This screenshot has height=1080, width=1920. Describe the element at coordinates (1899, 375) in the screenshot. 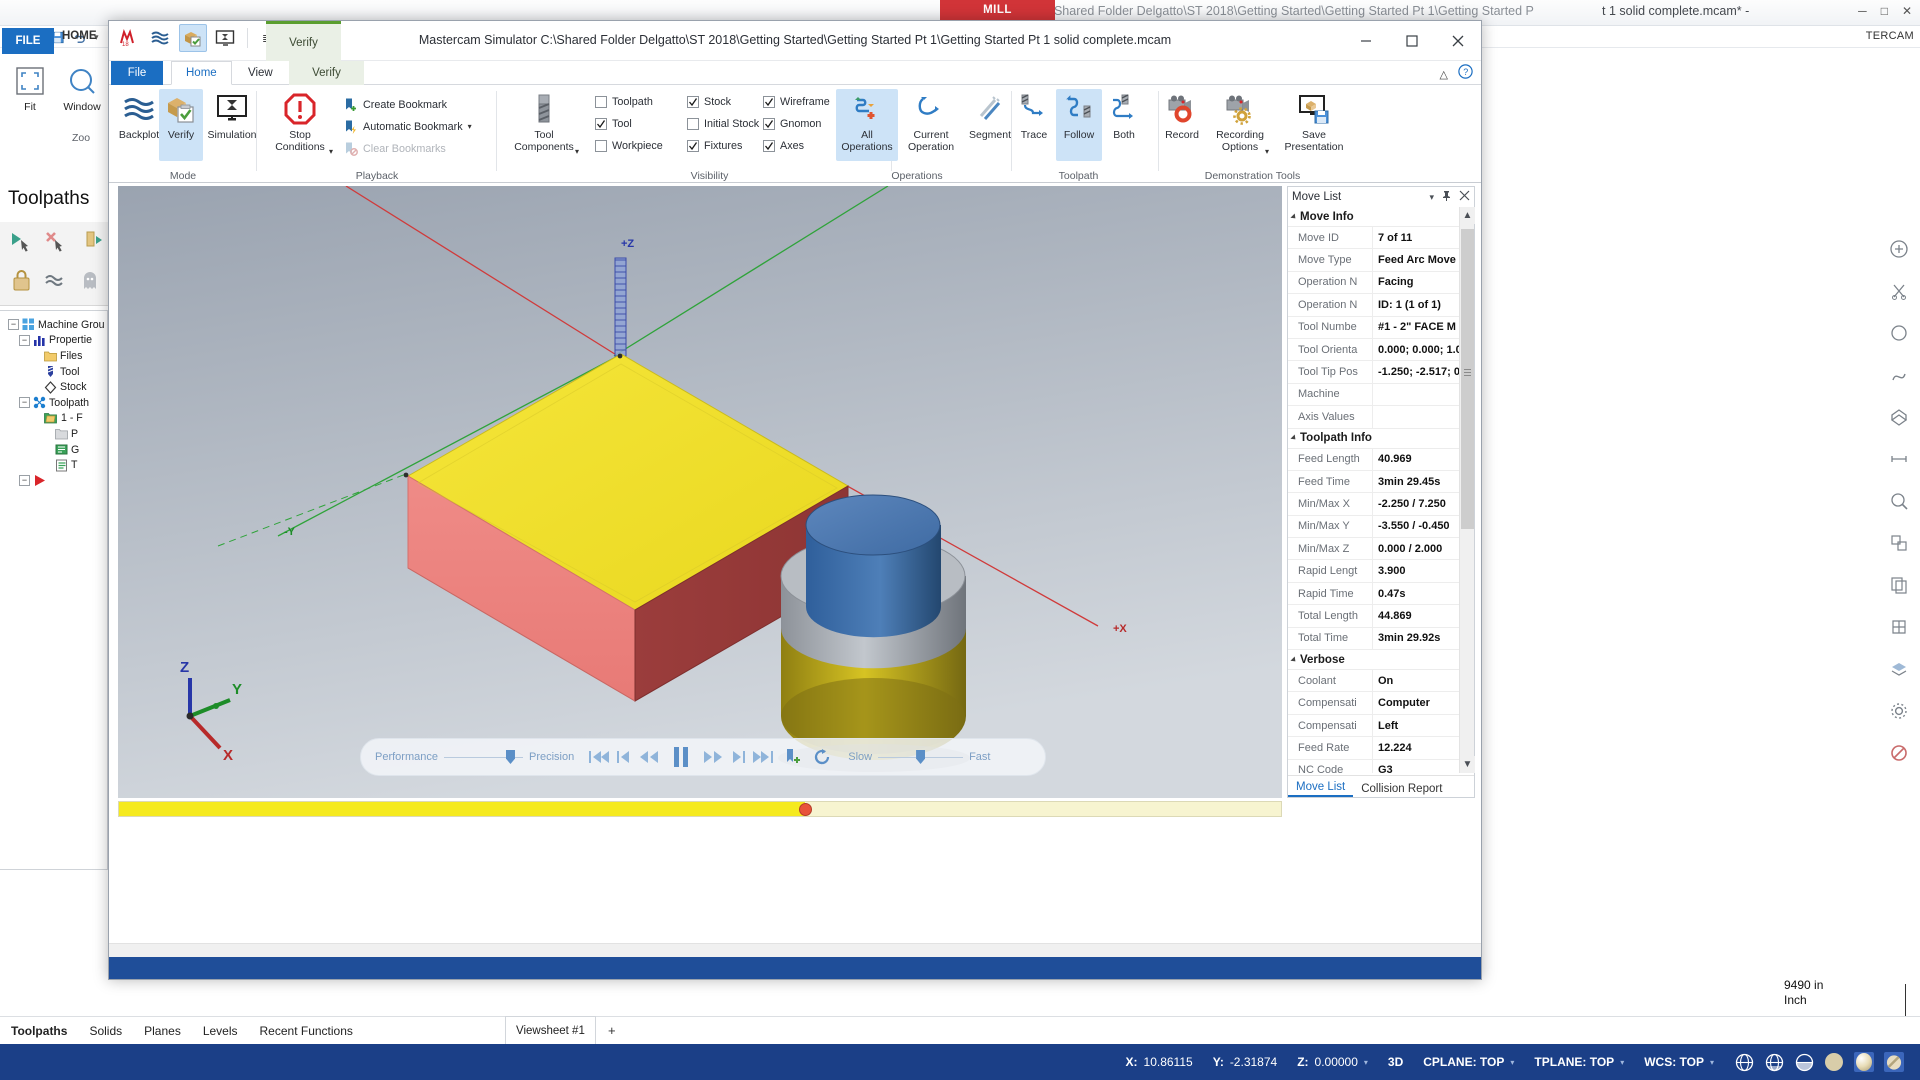

I see `spline-view-icon` at that location.